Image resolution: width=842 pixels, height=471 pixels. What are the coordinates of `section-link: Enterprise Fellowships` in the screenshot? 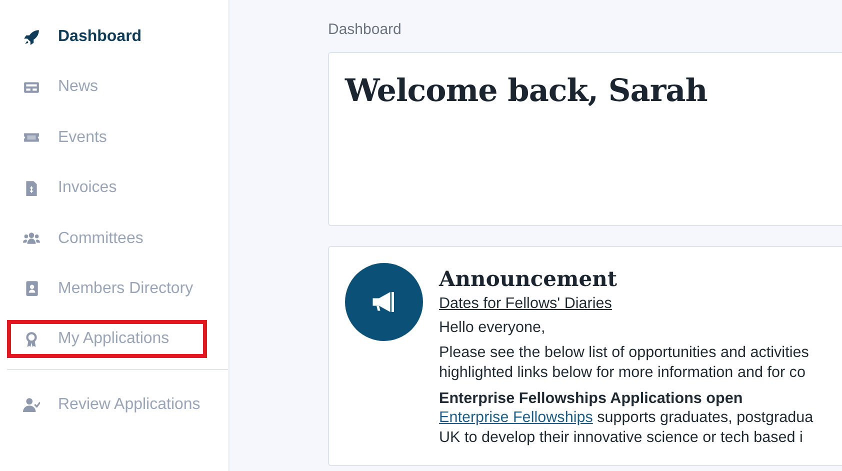 It's located at (516, 417).